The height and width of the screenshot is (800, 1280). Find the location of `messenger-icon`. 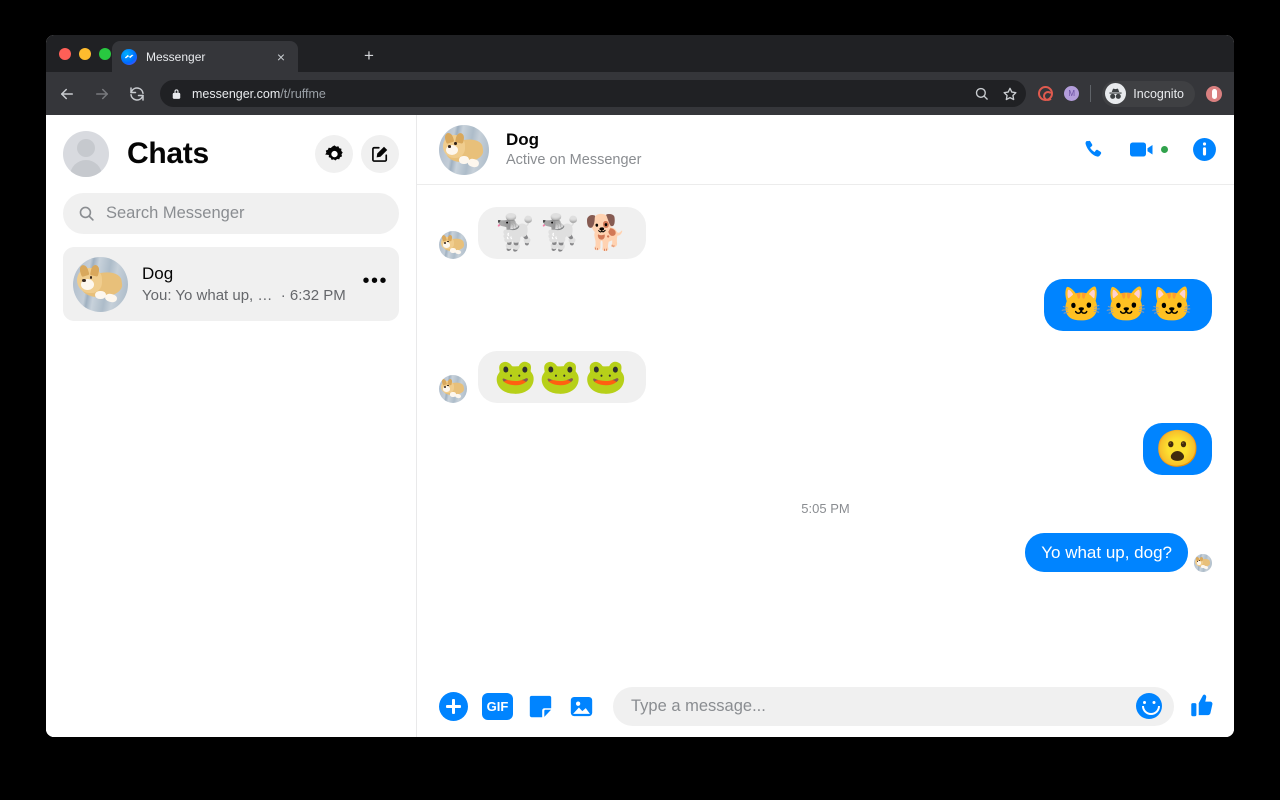

messenger-icon is located at coordinates (129, 56).